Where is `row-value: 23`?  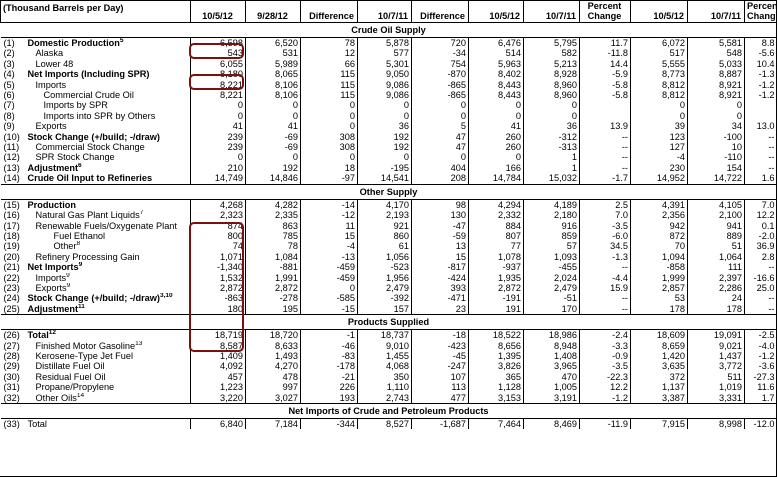 row-value: 23 is located at coordinates (440, 309).